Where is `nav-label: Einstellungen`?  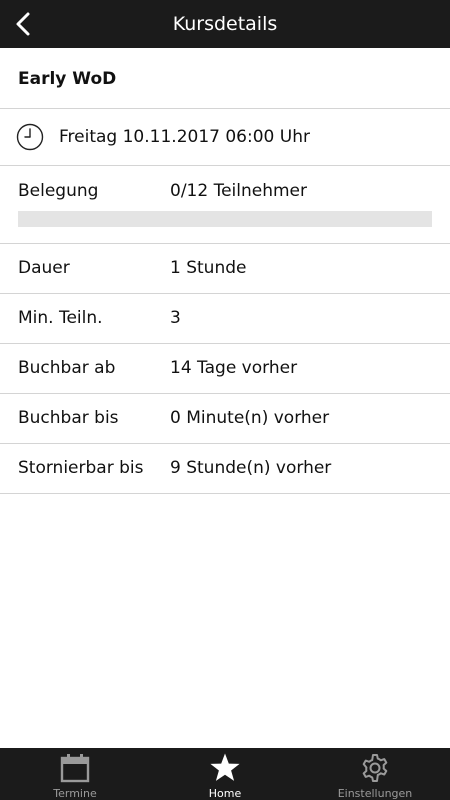 nav-label: Einstellungen is located at coordinates (375, 793).